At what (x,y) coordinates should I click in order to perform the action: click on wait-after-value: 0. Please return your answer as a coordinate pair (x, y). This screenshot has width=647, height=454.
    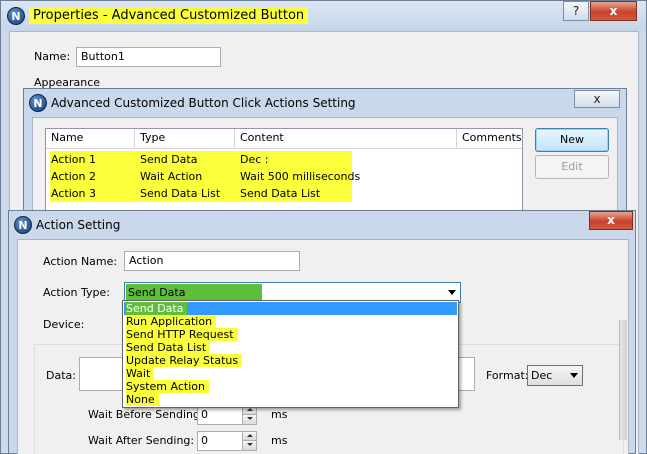
    Looking at the image, I should click on (204, 440).